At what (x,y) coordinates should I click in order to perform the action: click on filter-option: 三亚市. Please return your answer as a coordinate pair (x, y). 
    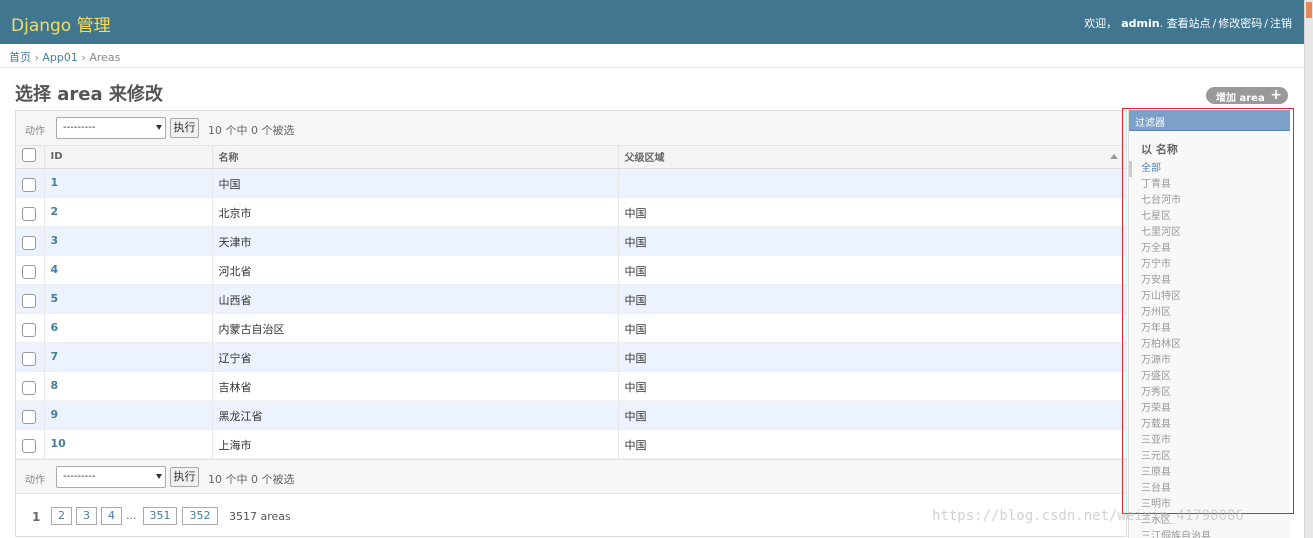
    Looking at the image, I should click on (1215, 441).